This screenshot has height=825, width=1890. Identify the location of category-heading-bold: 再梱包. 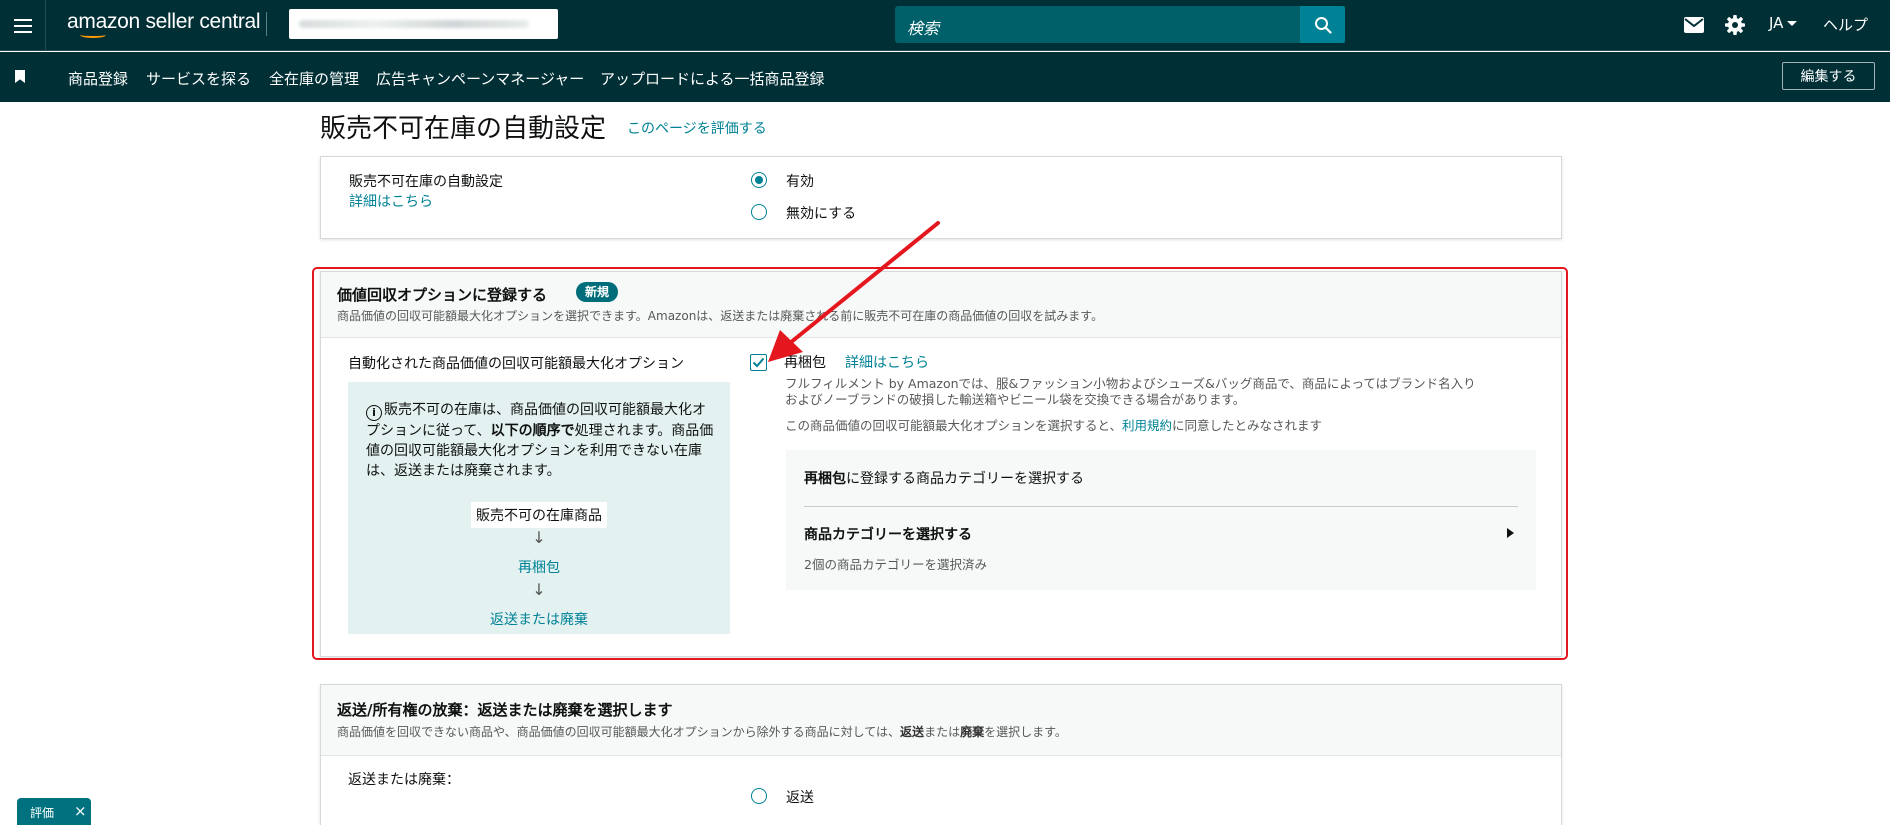
(825, 479).